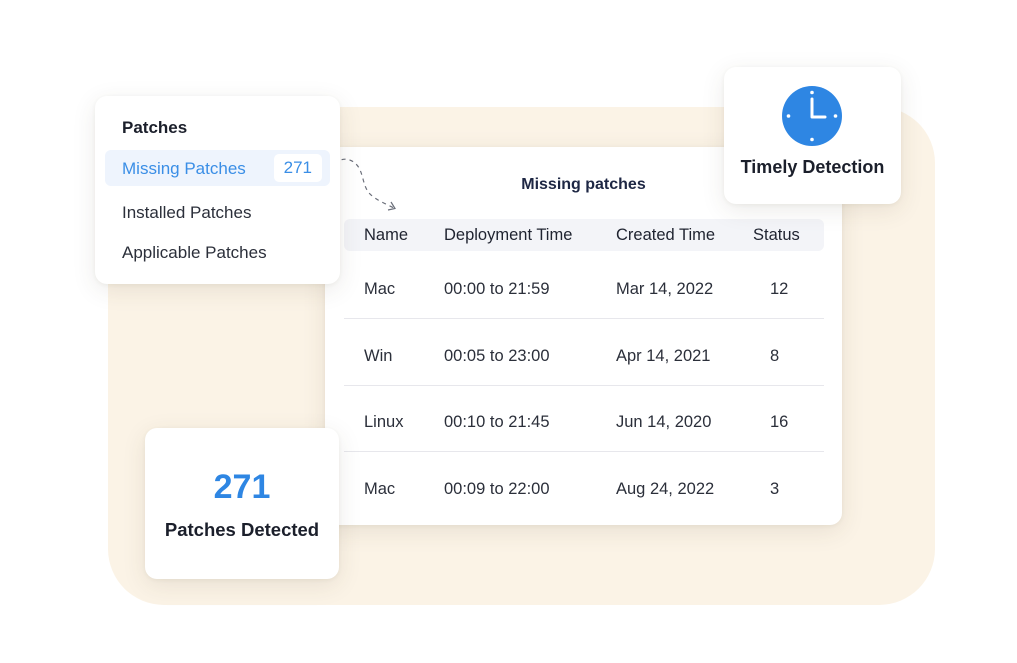  Describe the element at coordinates (584, 285) in the screenshot. I see `table-row: Mac 00:00 to 21:59 Mar 14, 2022 12` at that location.